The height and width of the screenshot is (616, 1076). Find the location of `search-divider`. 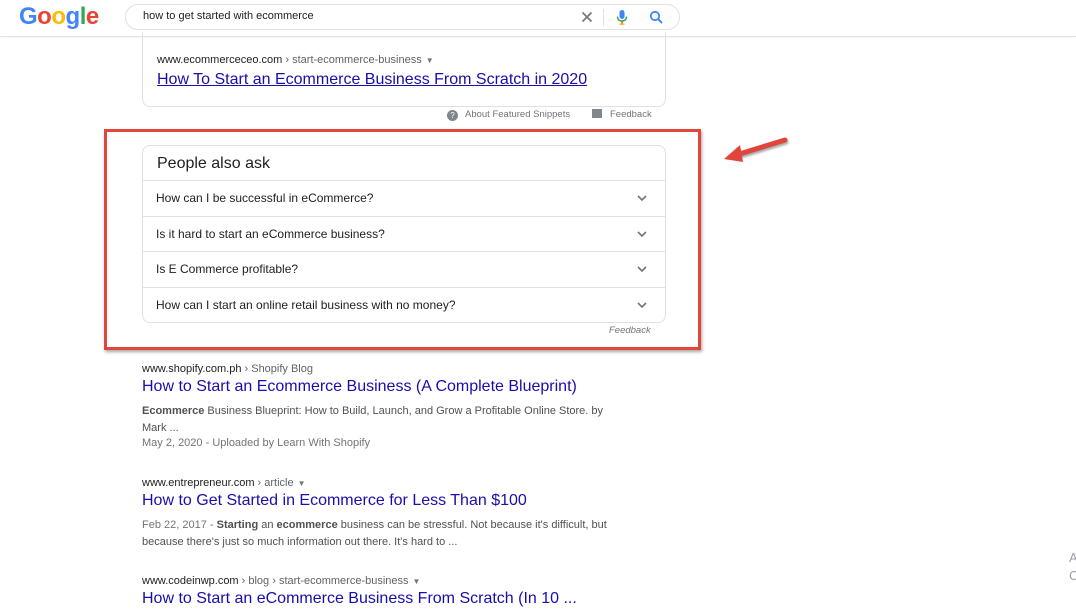

search-divider is located at coordinates (603, 17).